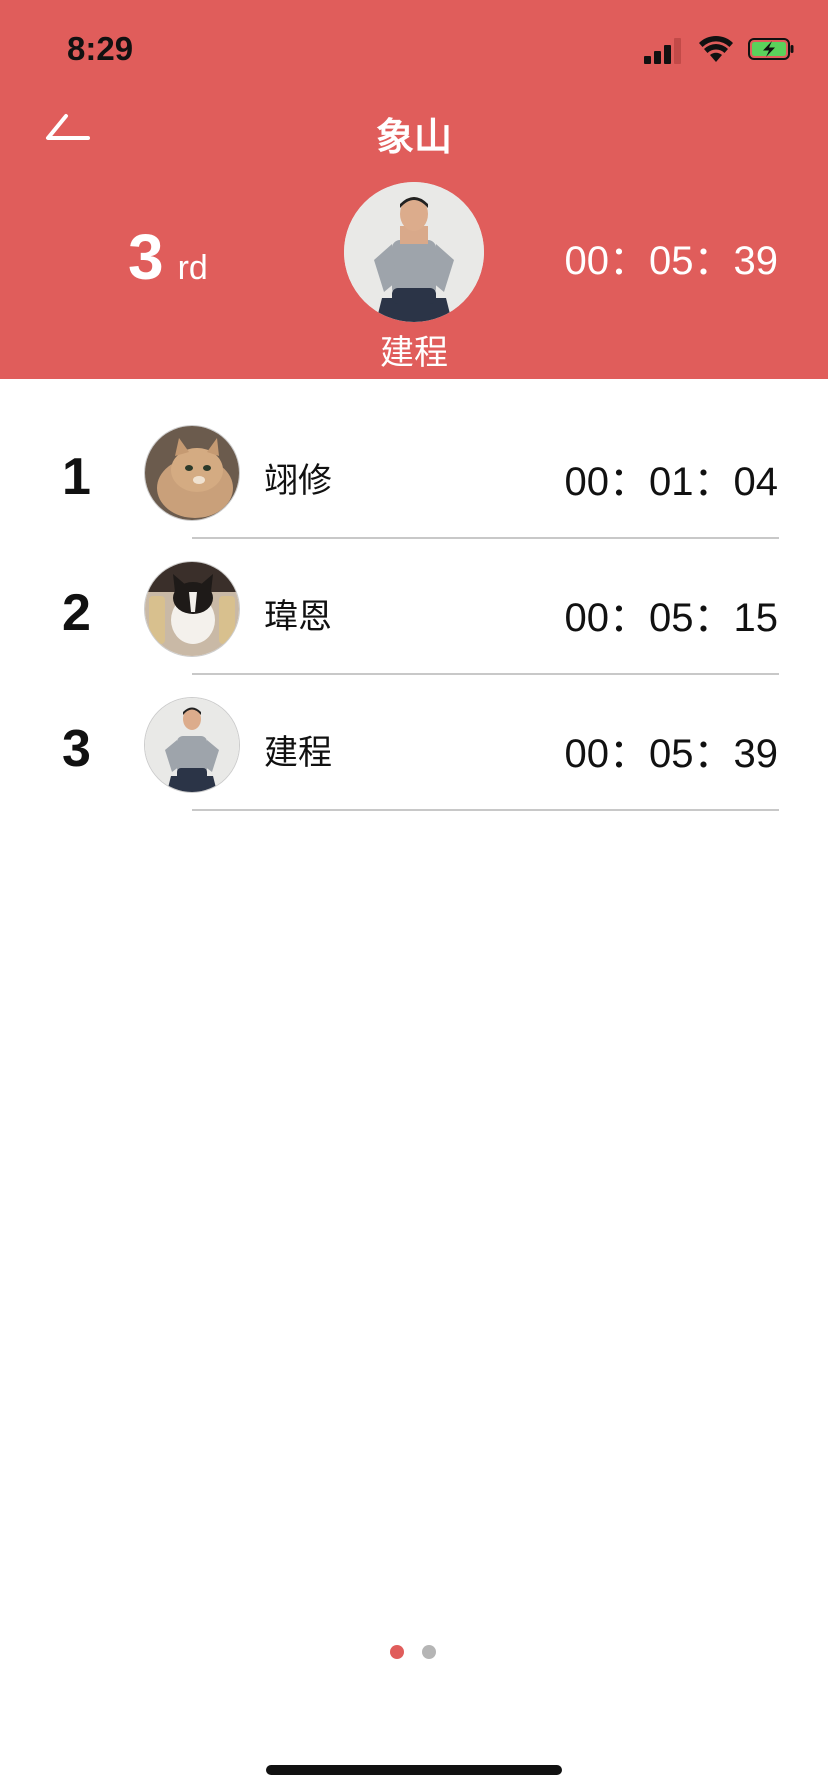 The image size is (828, 1792). I want to click on rank-number: 3, so click(76, 749).